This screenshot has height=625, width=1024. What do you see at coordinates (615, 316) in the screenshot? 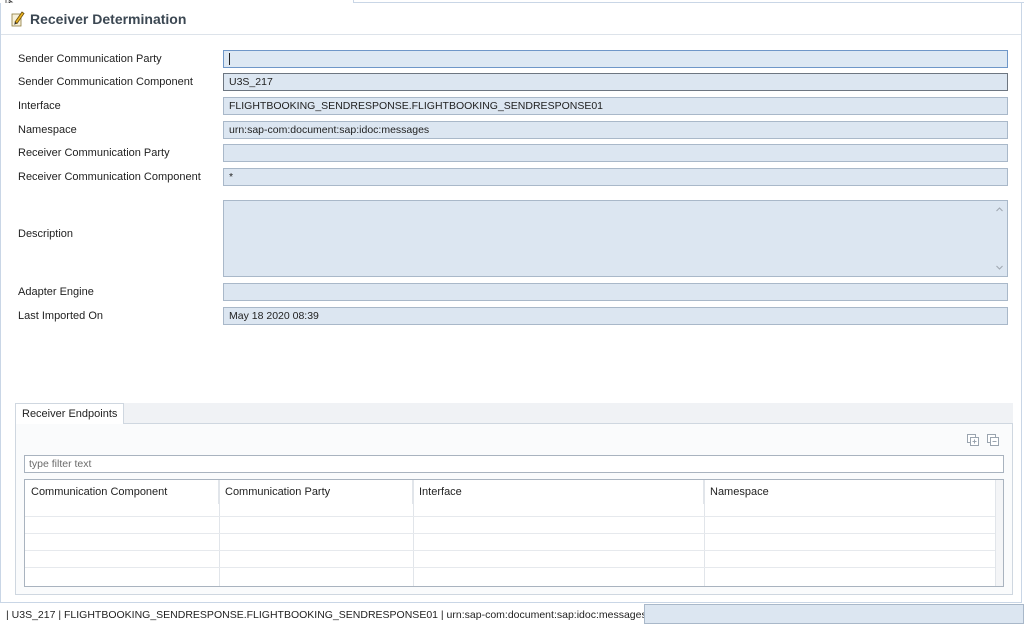
I see `last-imported-field: May 18 2020 08:39` at bounding box center [615, 316].